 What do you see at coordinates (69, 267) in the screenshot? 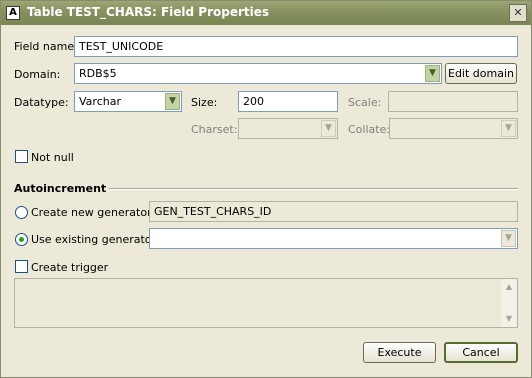
I see `create-trigger-label: Create trigger` at bounding box center [69, 267].